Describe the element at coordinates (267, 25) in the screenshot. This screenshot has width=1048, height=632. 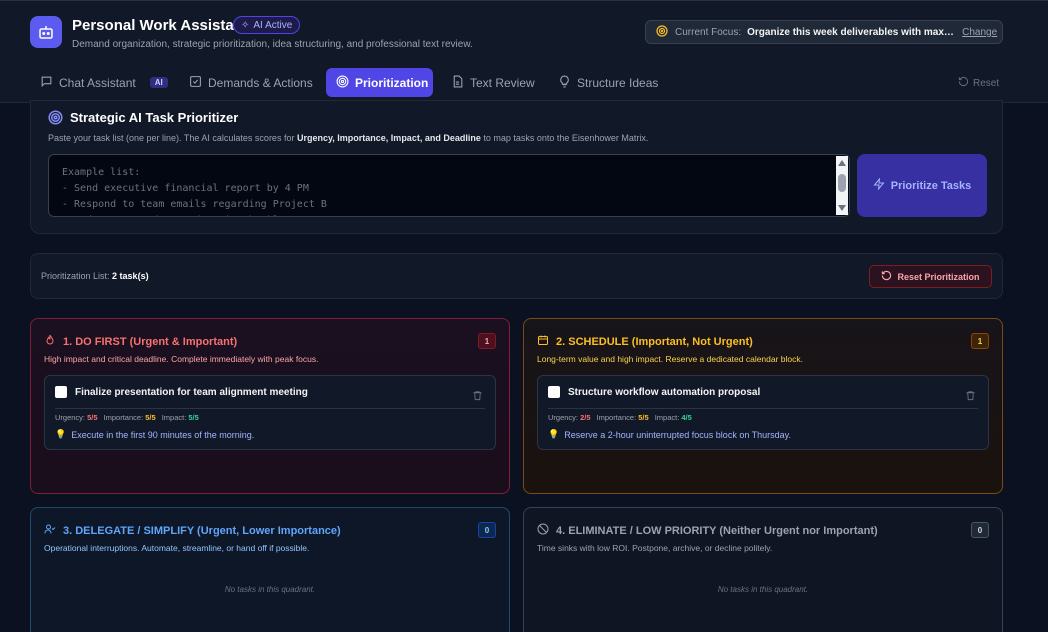
I see `ai-status-badge: ✧ AI Active` at that location.